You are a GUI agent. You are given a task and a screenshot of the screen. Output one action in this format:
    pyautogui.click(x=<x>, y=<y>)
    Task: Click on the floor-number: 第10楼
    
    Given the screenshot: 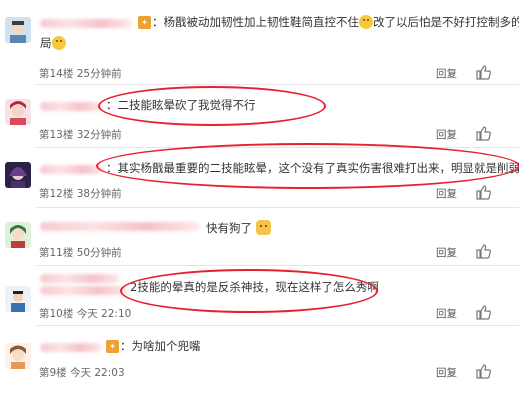 What is the action you would take?
    pyautogui.click(x=56, y=314)
    